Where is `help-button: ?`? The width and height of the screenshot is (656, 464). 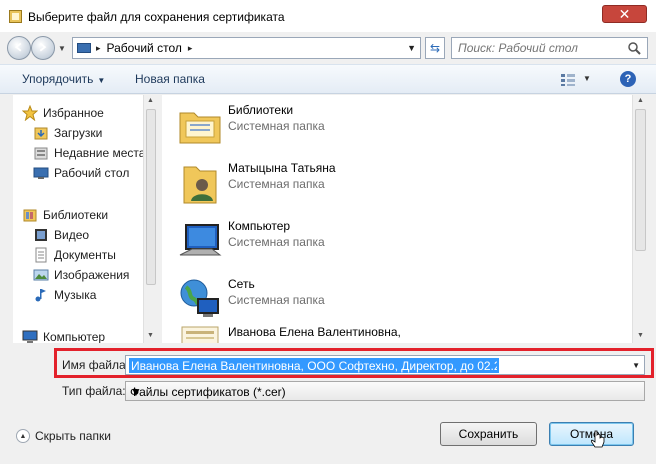
help-button: ? is located at coordinates (628, 79).